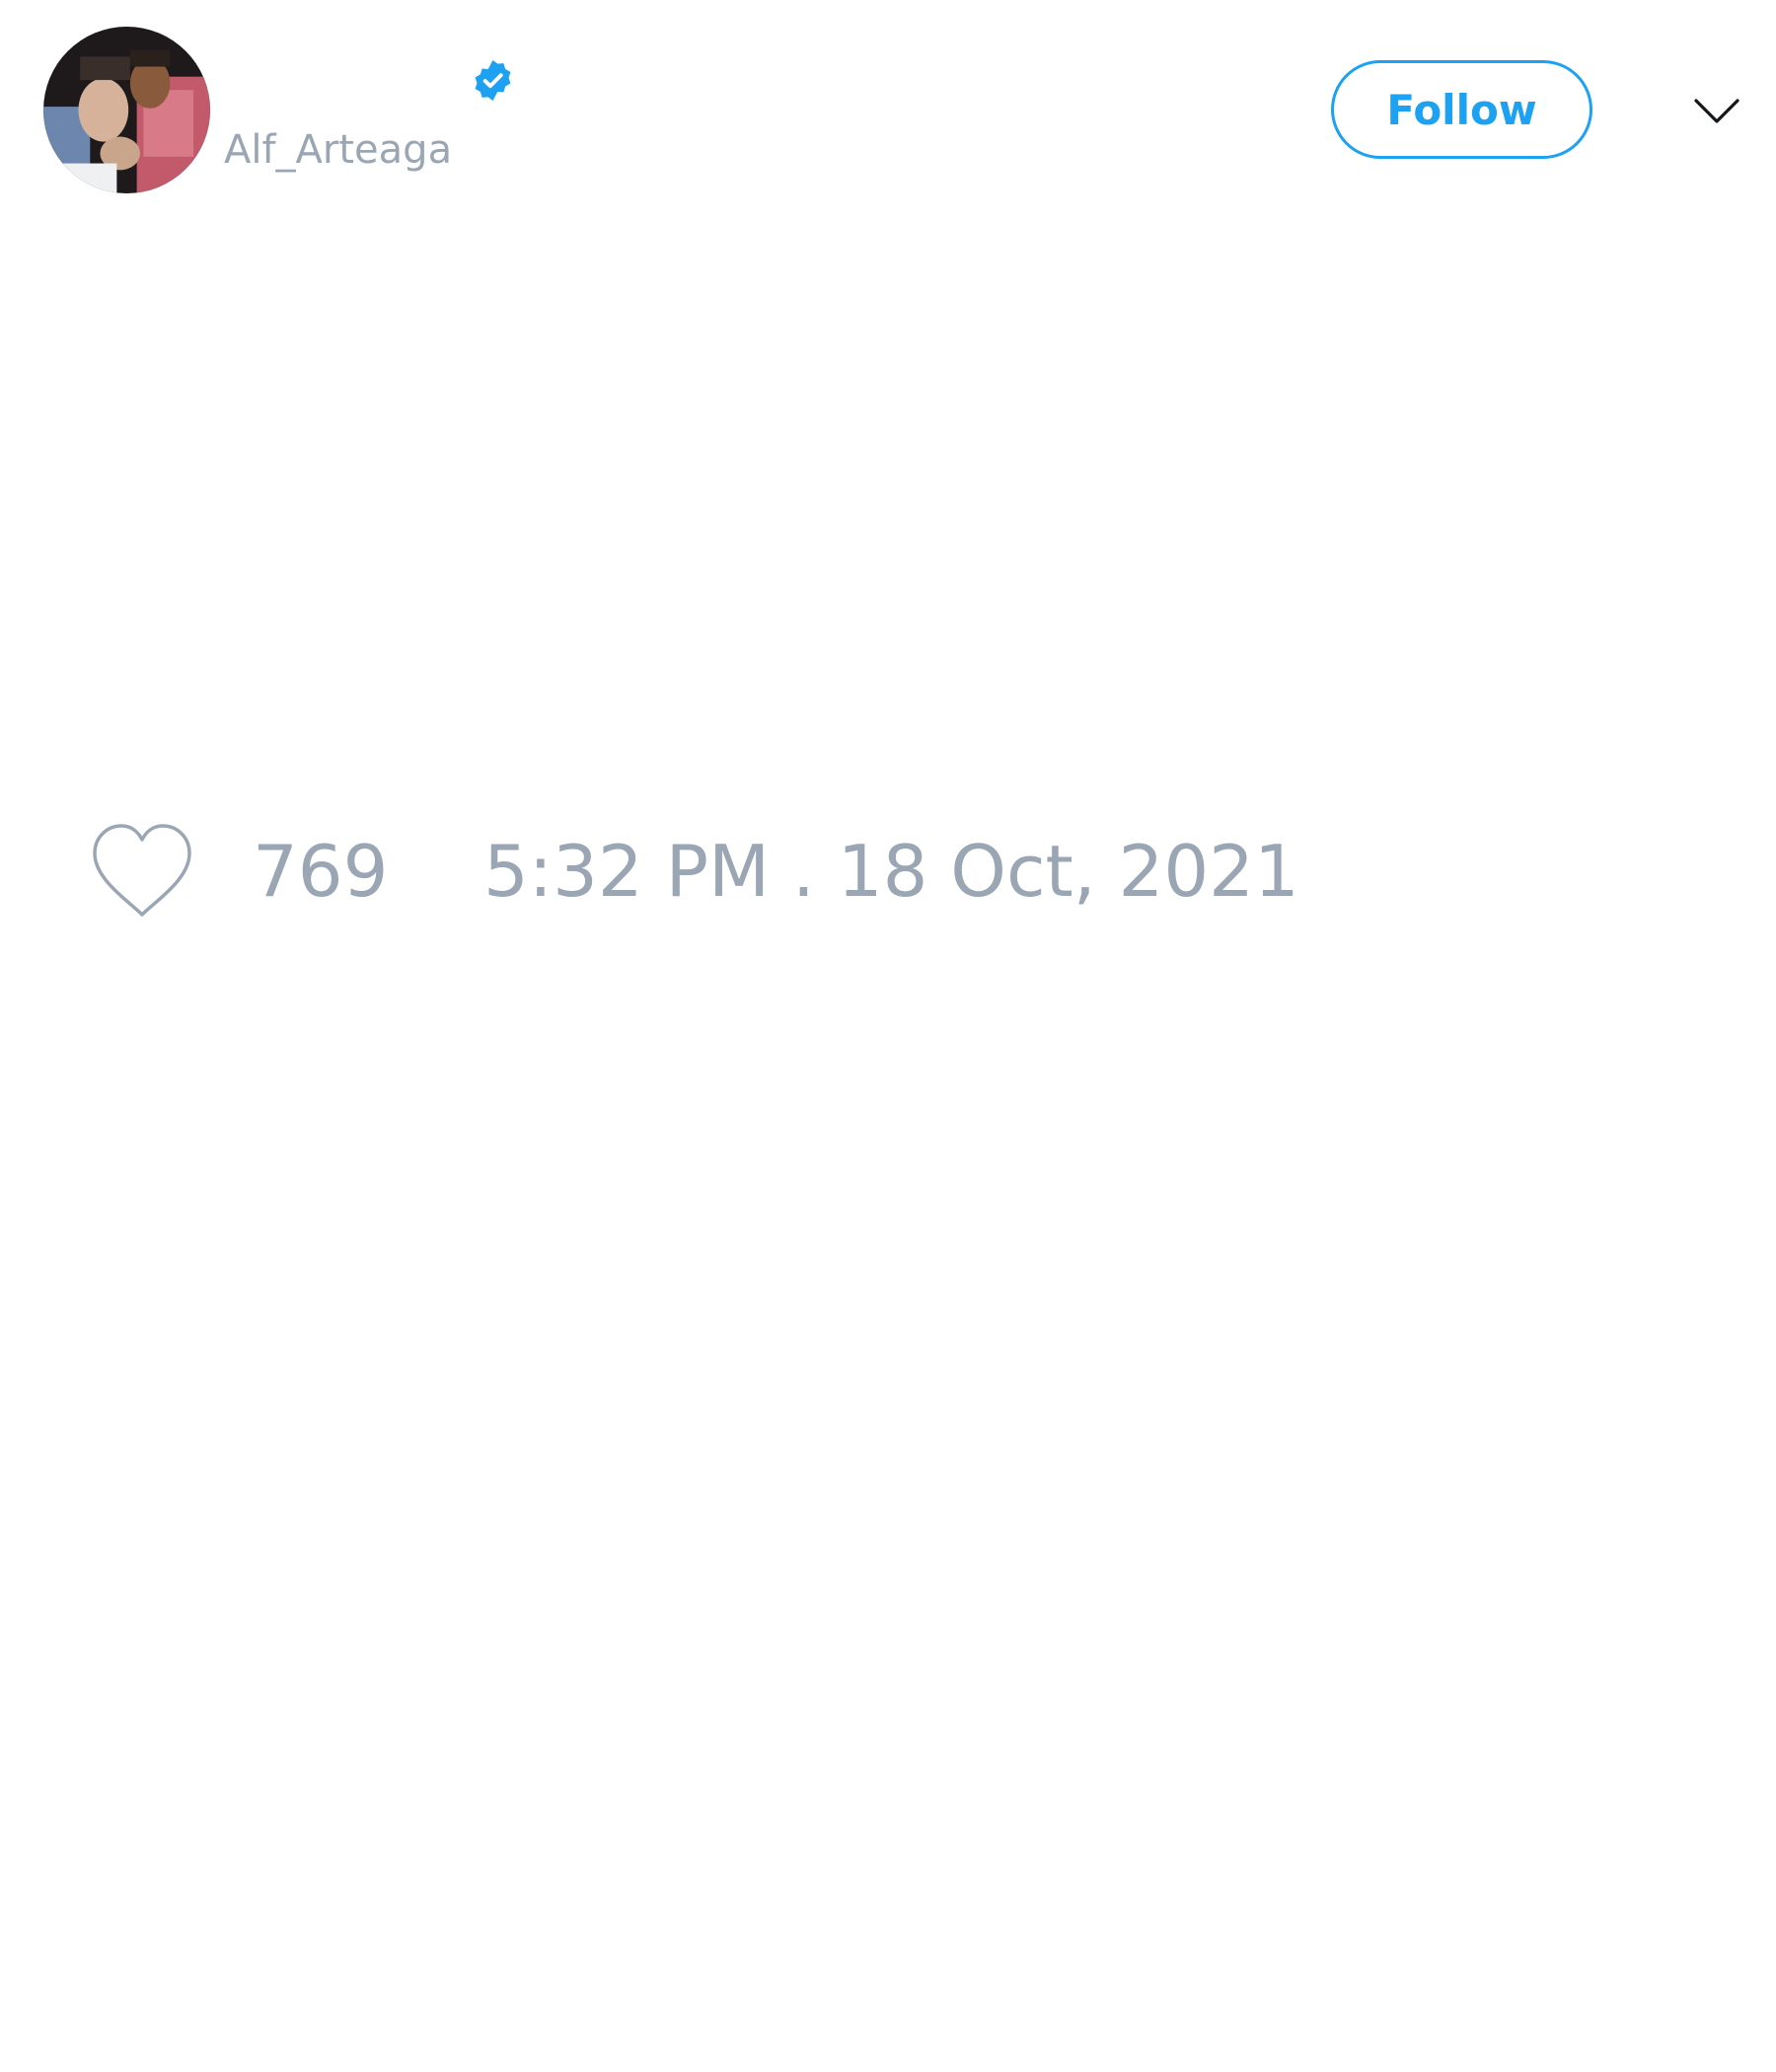 The width and height of the screenshot is (1776, 2072). I want to click on heart-outline-icon, so click(142, 872).